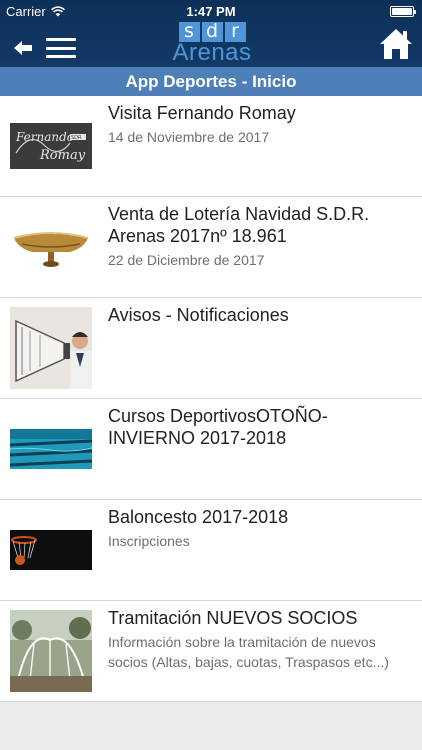 This screenshot has height=750, width=422. I want to click on top-bar: Carrier 1:47 PM s d r Arenas, so click(211, 33).